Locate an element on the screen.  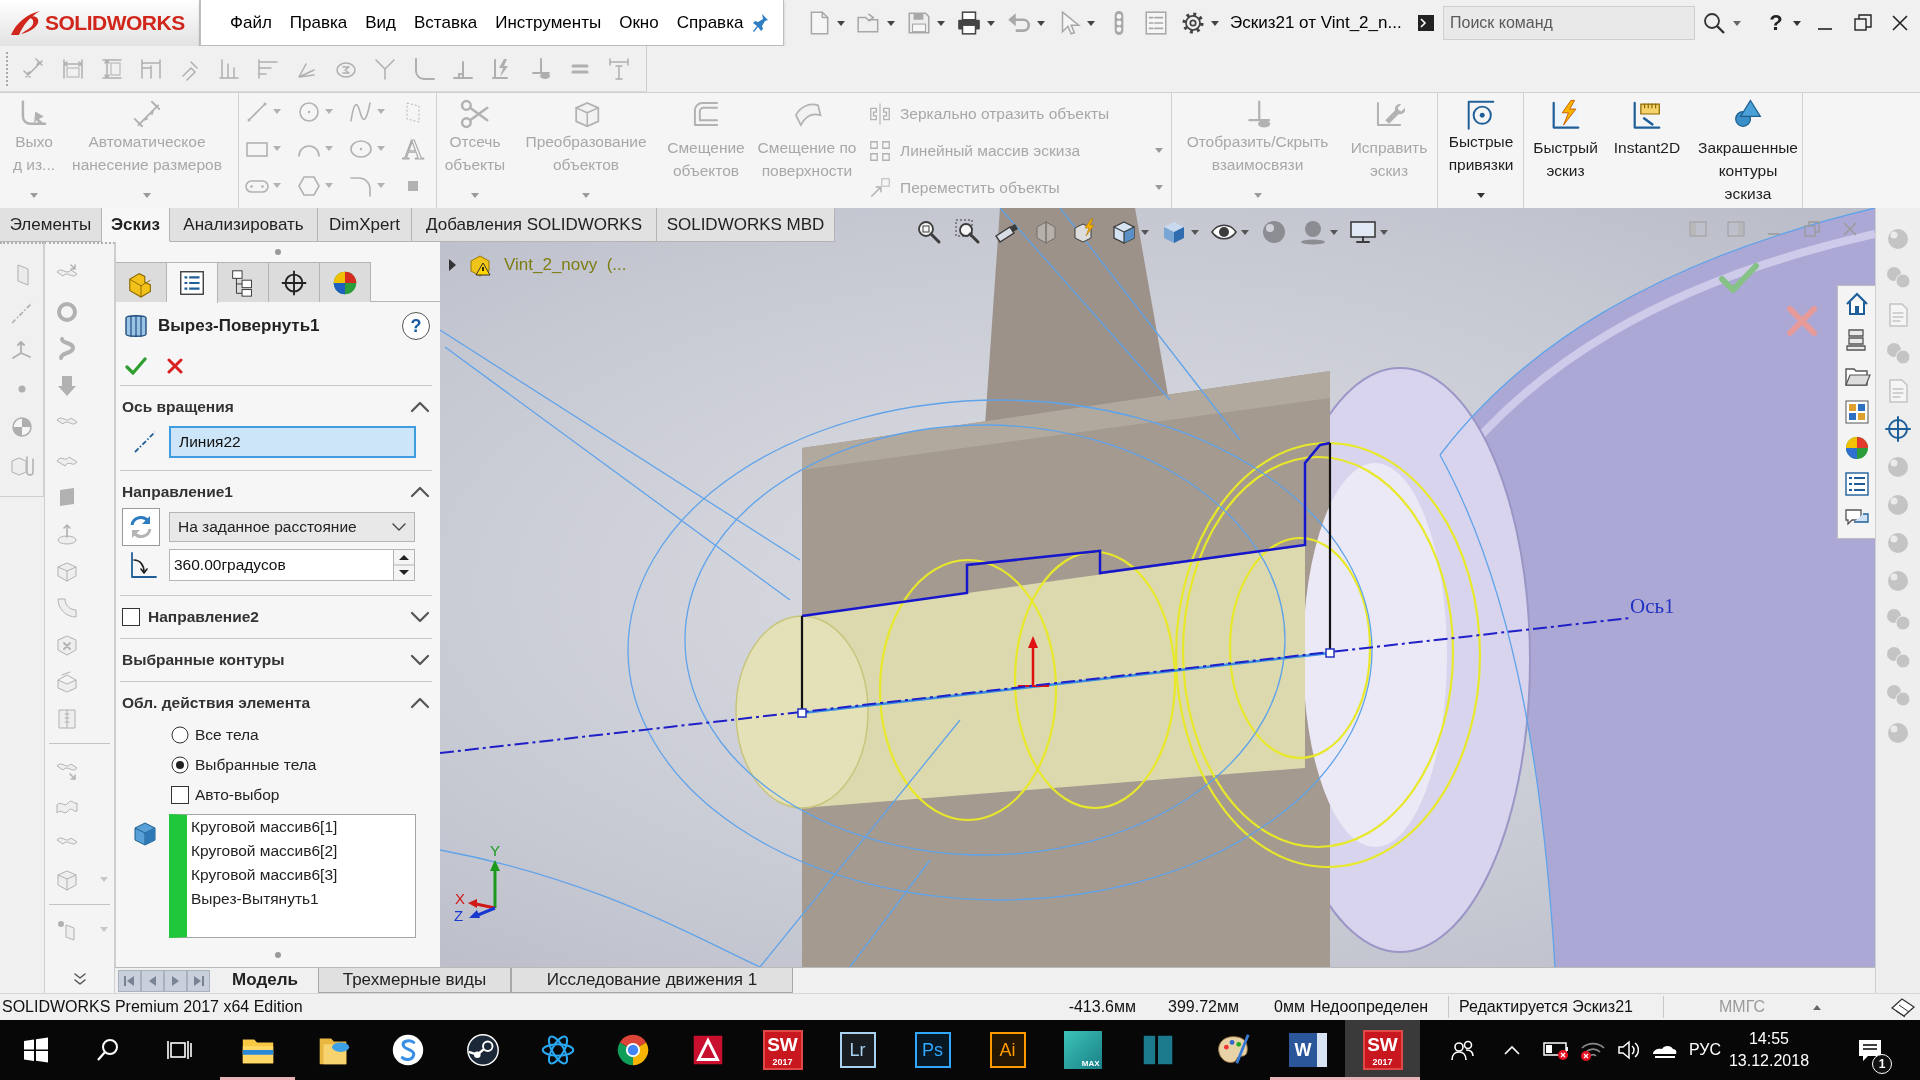
menu-item: Инструменты is located at coordinates (548, 22).